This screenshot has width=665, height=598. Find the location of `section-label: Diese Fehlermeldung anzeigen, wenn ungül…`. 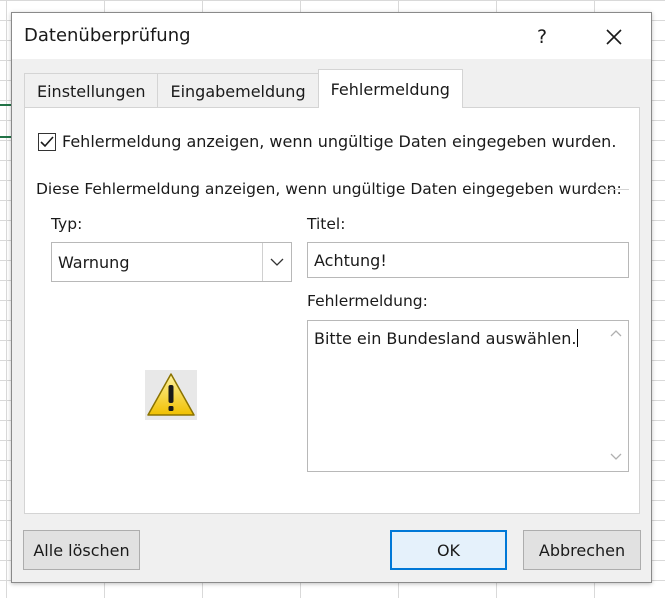

section-label: Diese Fehlermeldung anzeigen, wenn ungül… is located at coordinates (329, 189).